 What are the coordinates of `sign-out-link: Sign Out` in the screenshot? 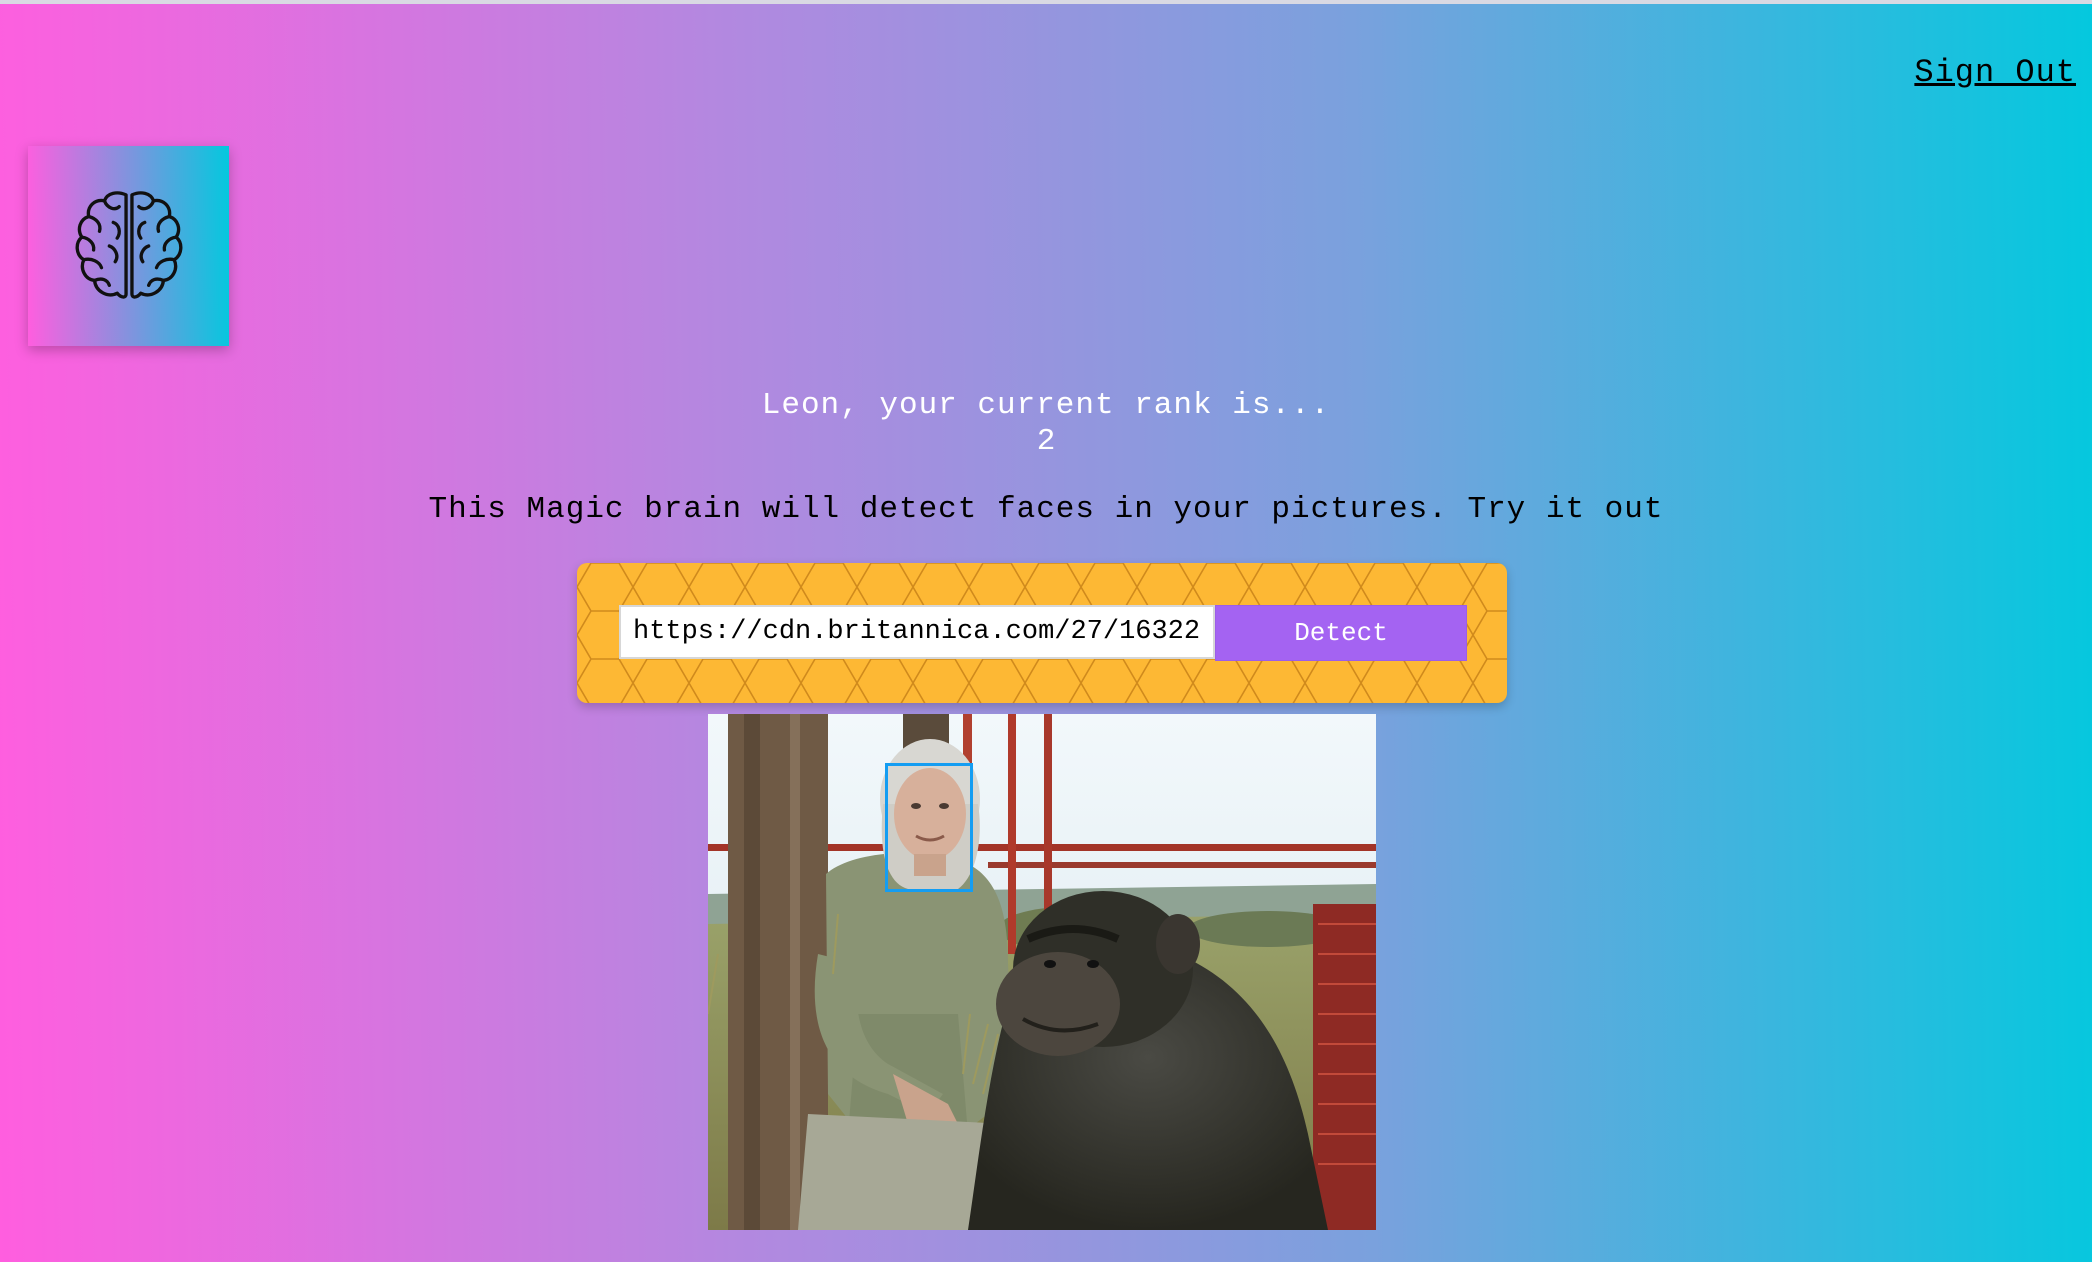 It's located at (1995, 72).